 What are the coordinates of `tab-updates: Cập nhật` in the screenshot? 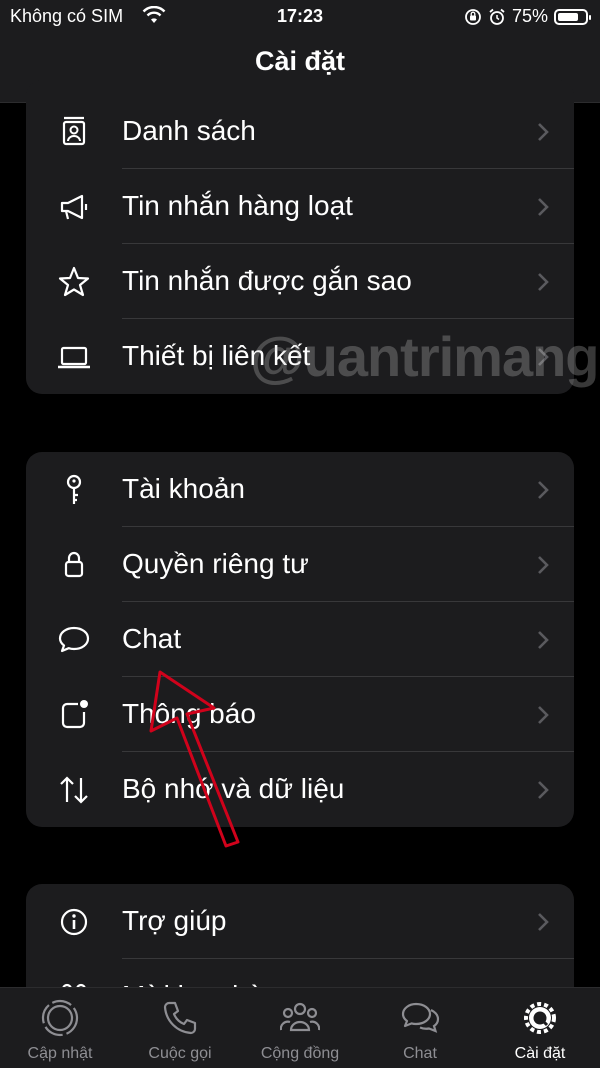 It's located at (60, 1028).